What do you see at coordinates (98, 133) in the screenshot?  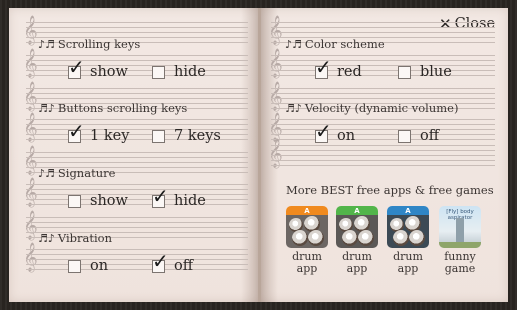 I see `buttons-scrolling-1-key-option: ✓ 1 key` at bounding box center [98, 133].